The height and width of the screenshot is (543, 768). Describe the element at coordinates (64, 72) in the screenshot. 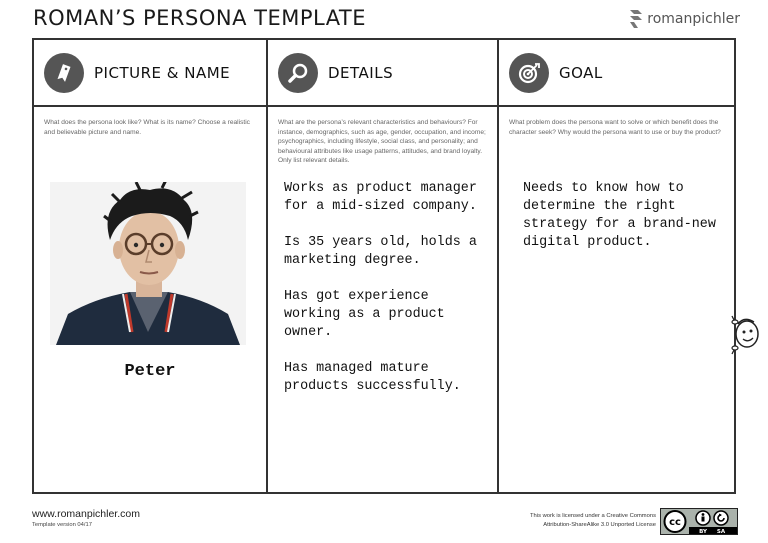

I see `tag-icon` at that location.